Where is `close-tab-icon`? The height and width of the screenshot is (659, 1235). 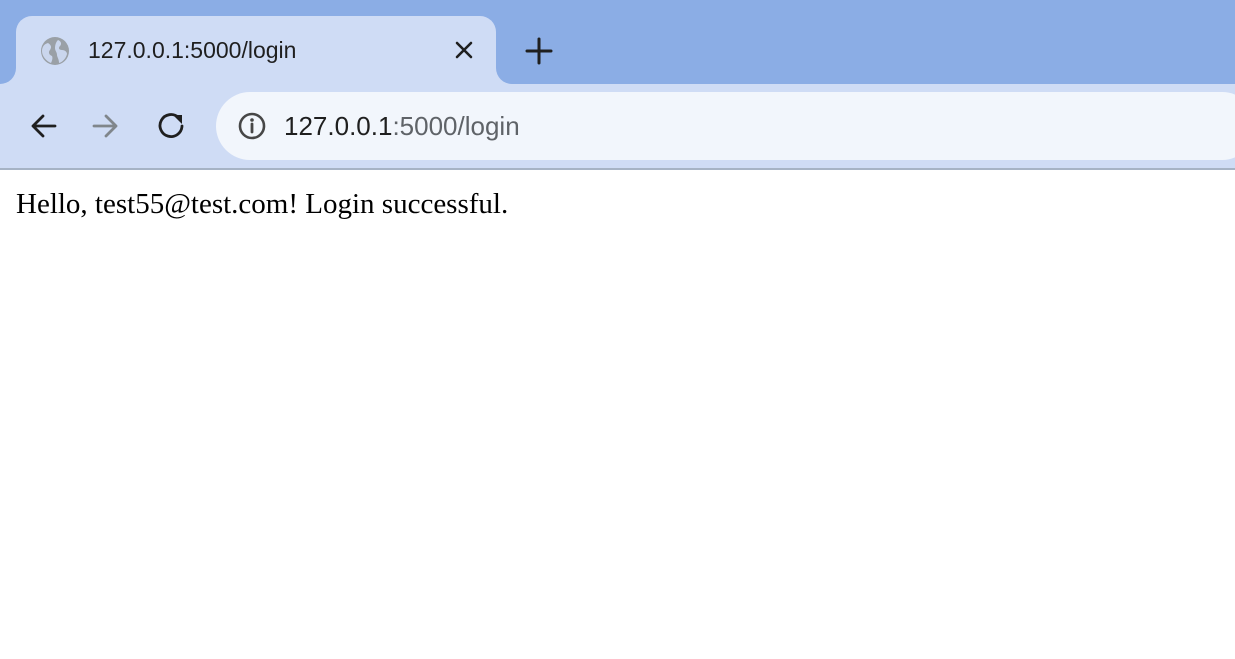 close-tab-icon is located at coordinates (464, 50).